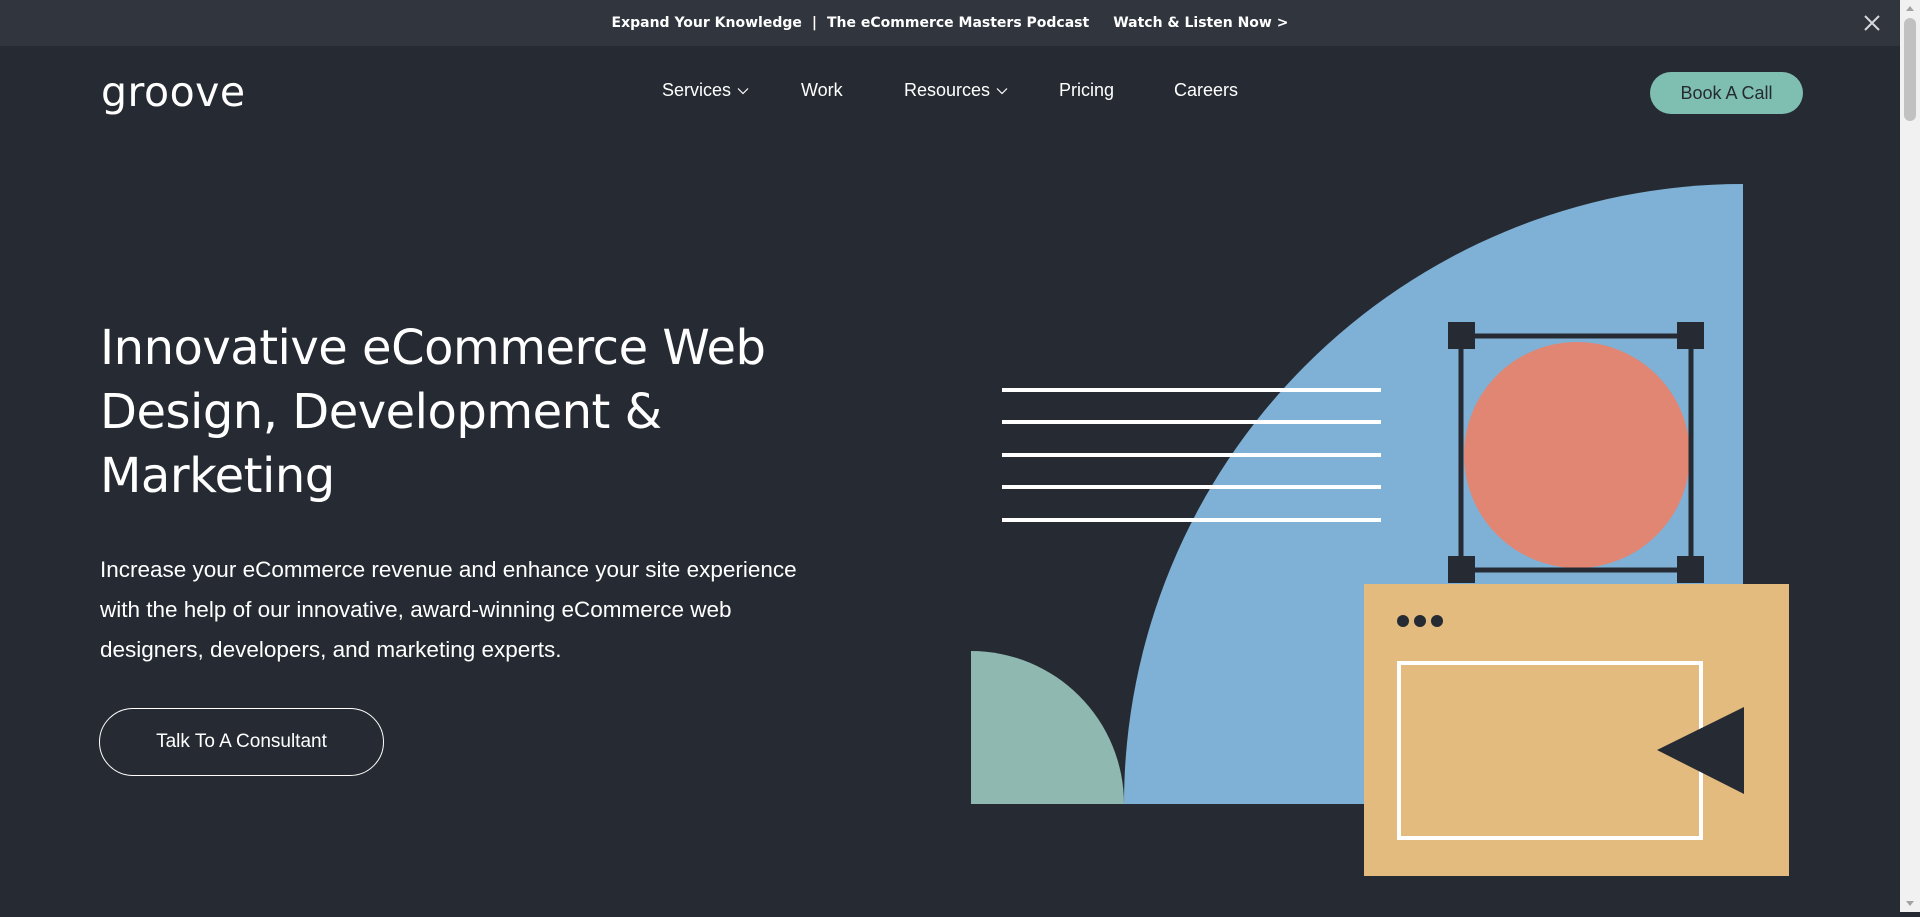  I want to click on scroll-up-arrow-icon, so click(1910, 8).